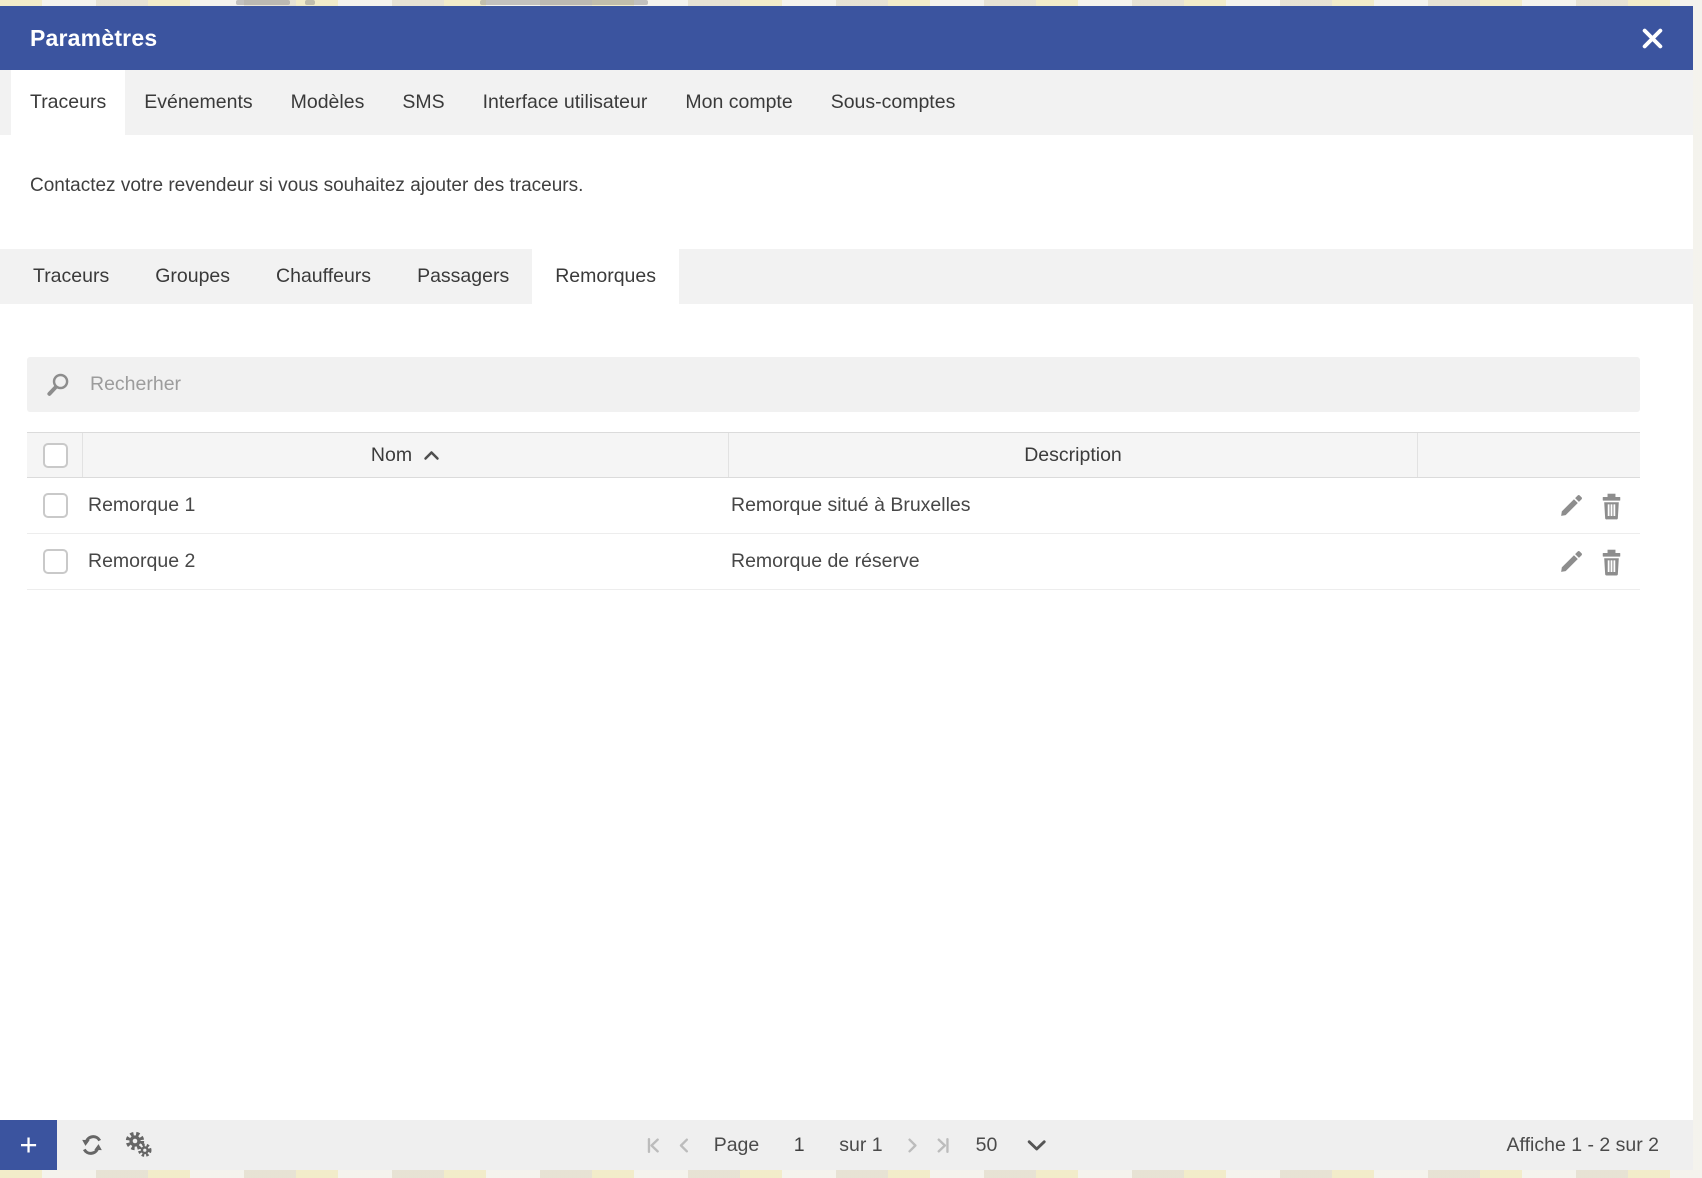 The image size is (1702, 1178). What do you see at coordinates (1528, 455) in the screenshot?
I see `header-cell-actions` at bounding box center [1528, 455].